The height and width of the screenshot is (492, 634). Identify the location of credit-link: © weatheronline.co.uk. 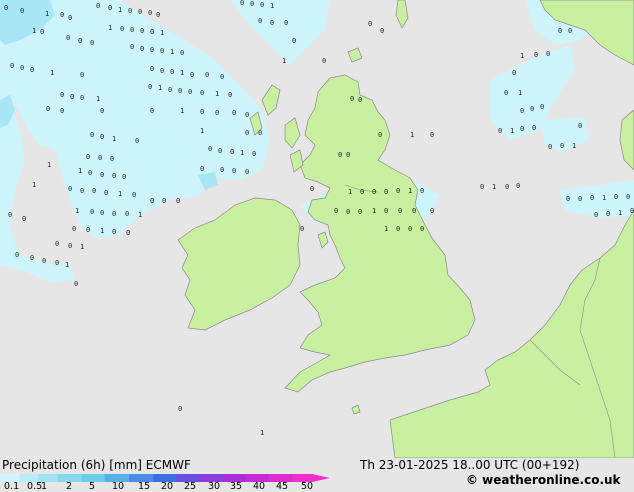
(543, 480).